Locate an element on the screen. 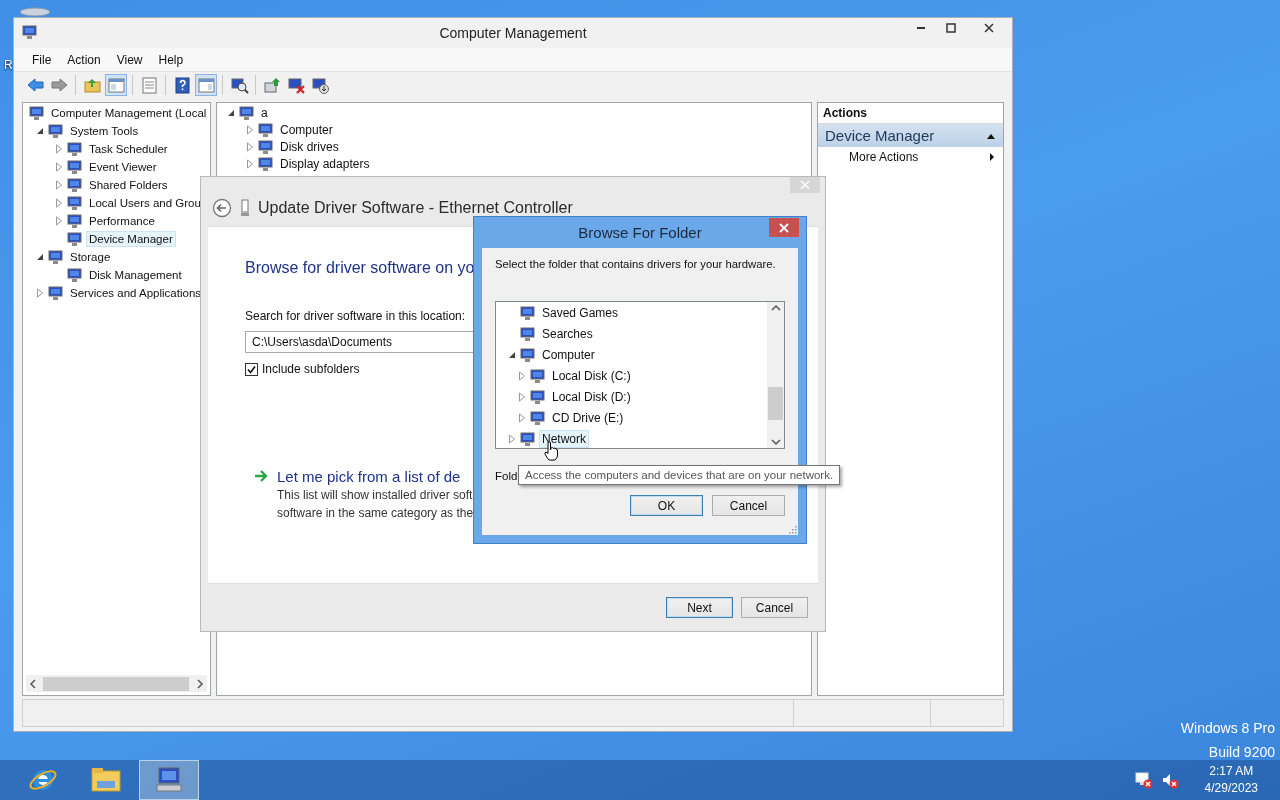 Image resolution: width=1280 pixels, height=800 pixels. taskbar-button is located at coordinates (169, 780).